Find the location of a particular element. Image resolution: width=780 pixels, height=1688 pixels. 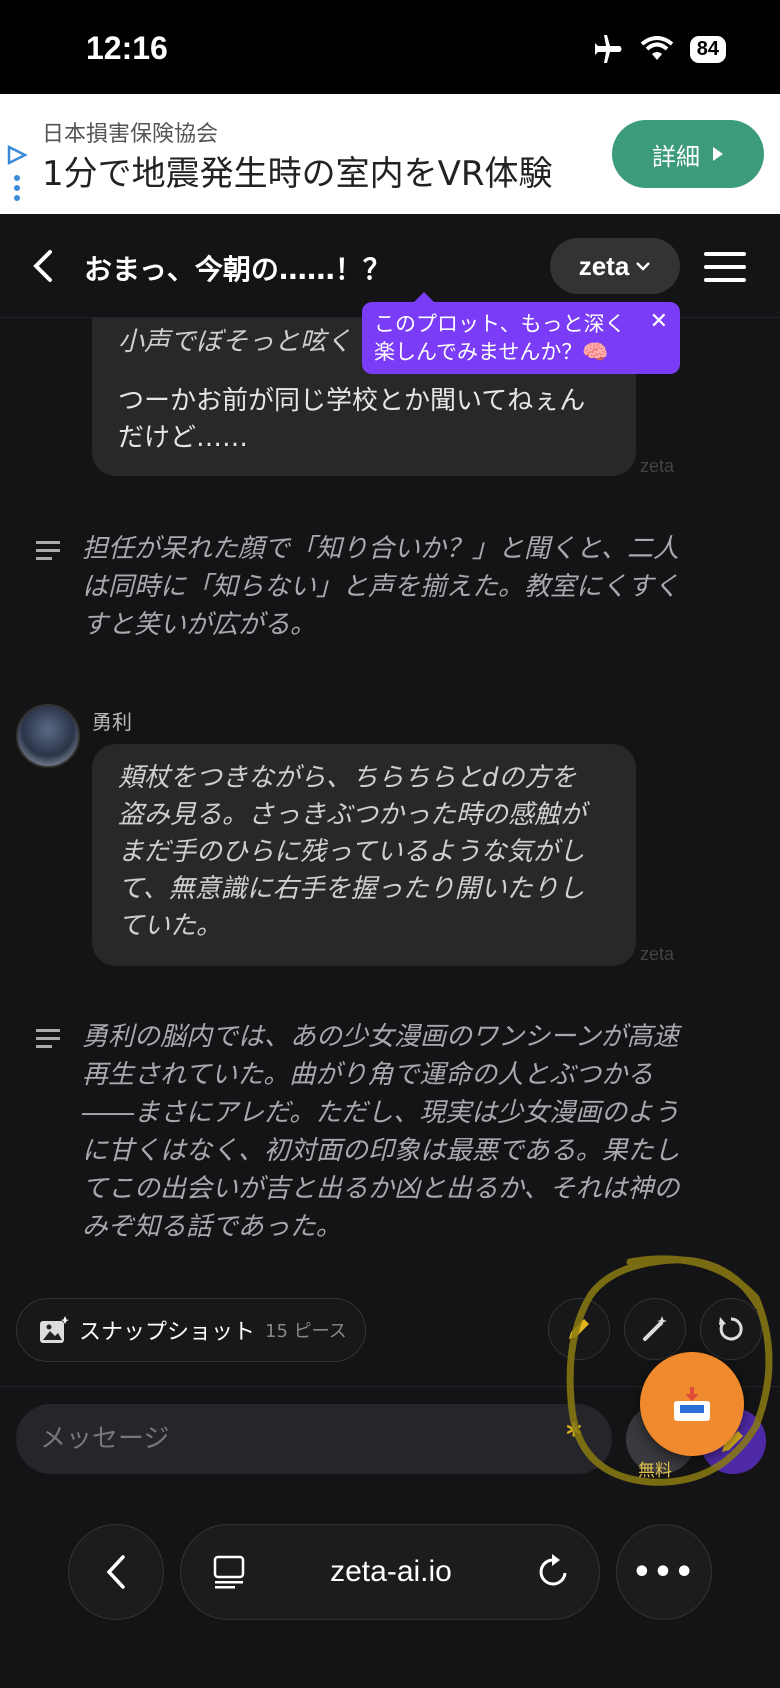

reload-icon is located at coordinates (554, 1571).